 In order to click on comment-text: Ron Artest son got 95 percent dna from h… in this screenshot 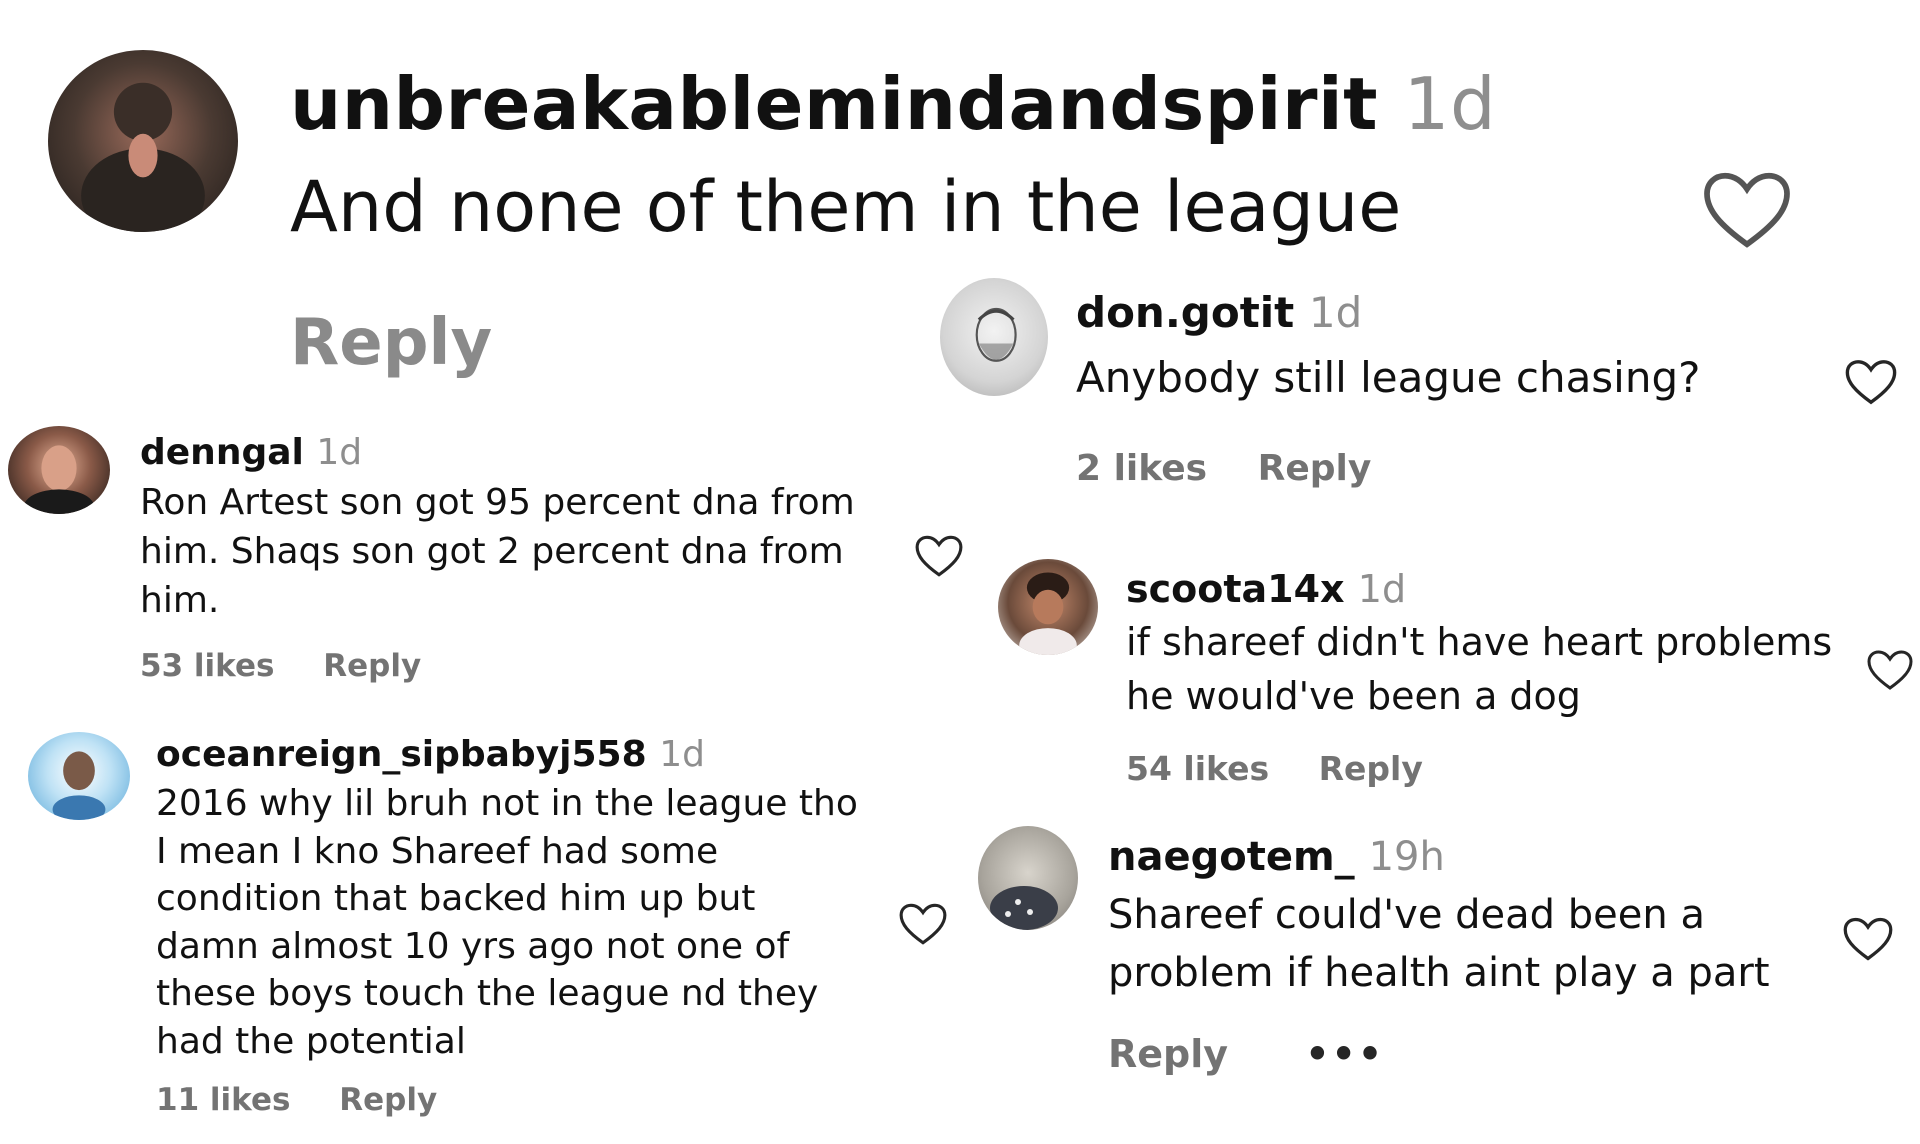, I will do `click(497, 551)`.